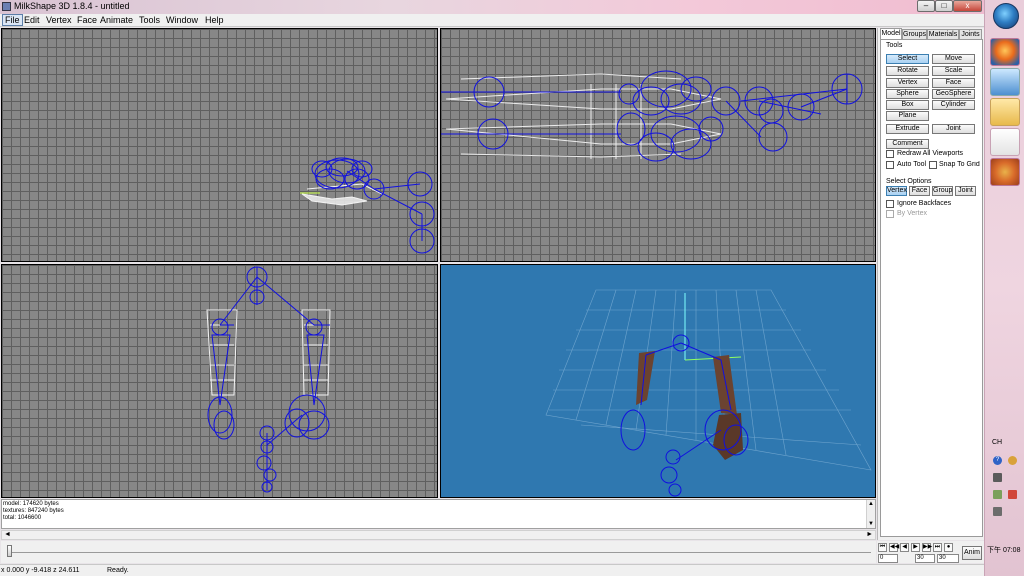  I want to click on front-wireframe, so click(367, 205).